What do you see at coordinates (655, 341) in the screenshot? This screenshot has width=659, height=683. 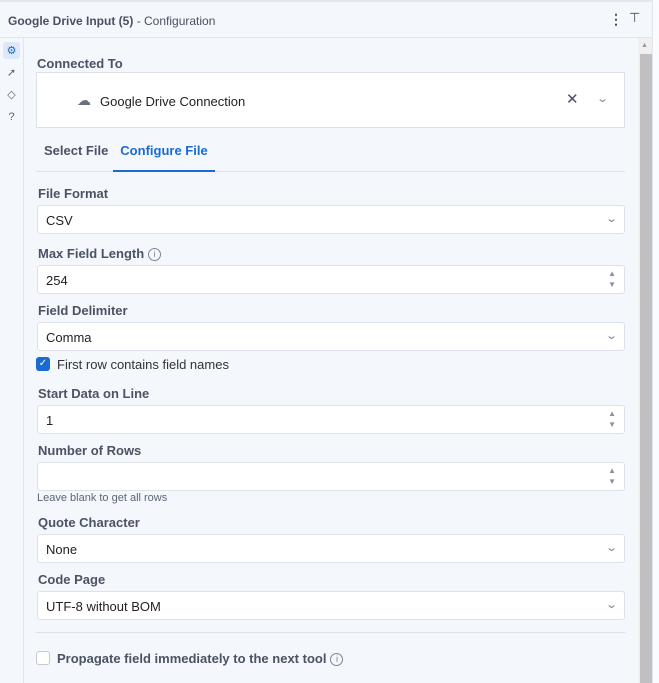 I see `right-edge` at bounding box center [655, 341].